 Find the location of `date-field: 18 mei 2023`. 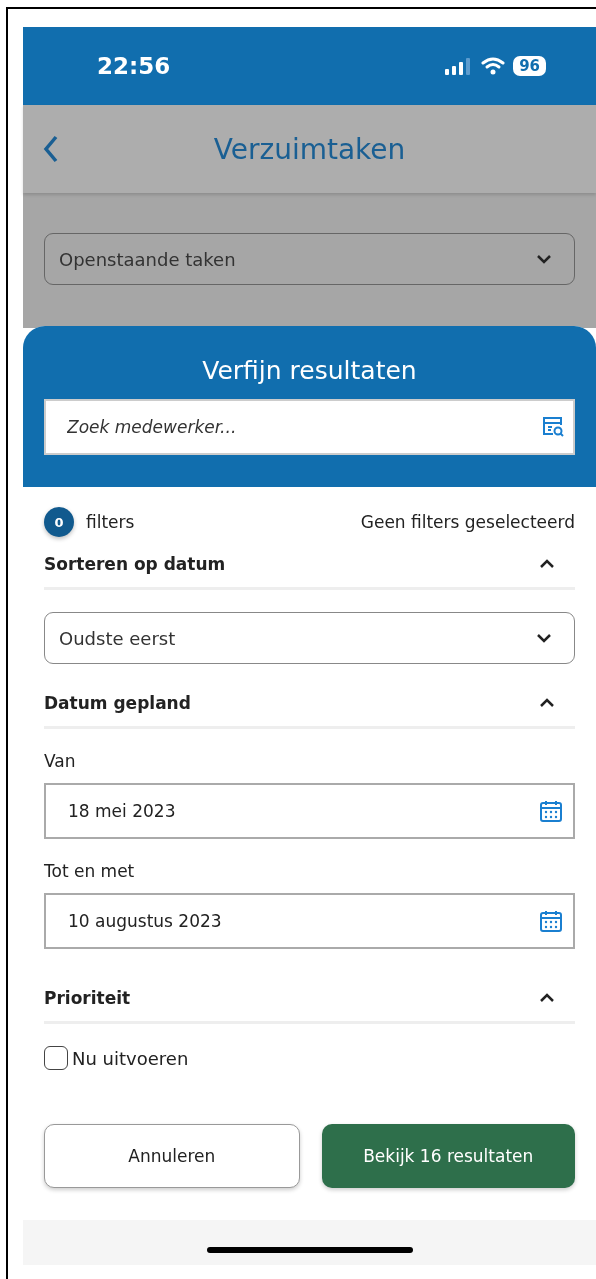

date-field: 18 mei 2023 is located at coordinates (309, 811).